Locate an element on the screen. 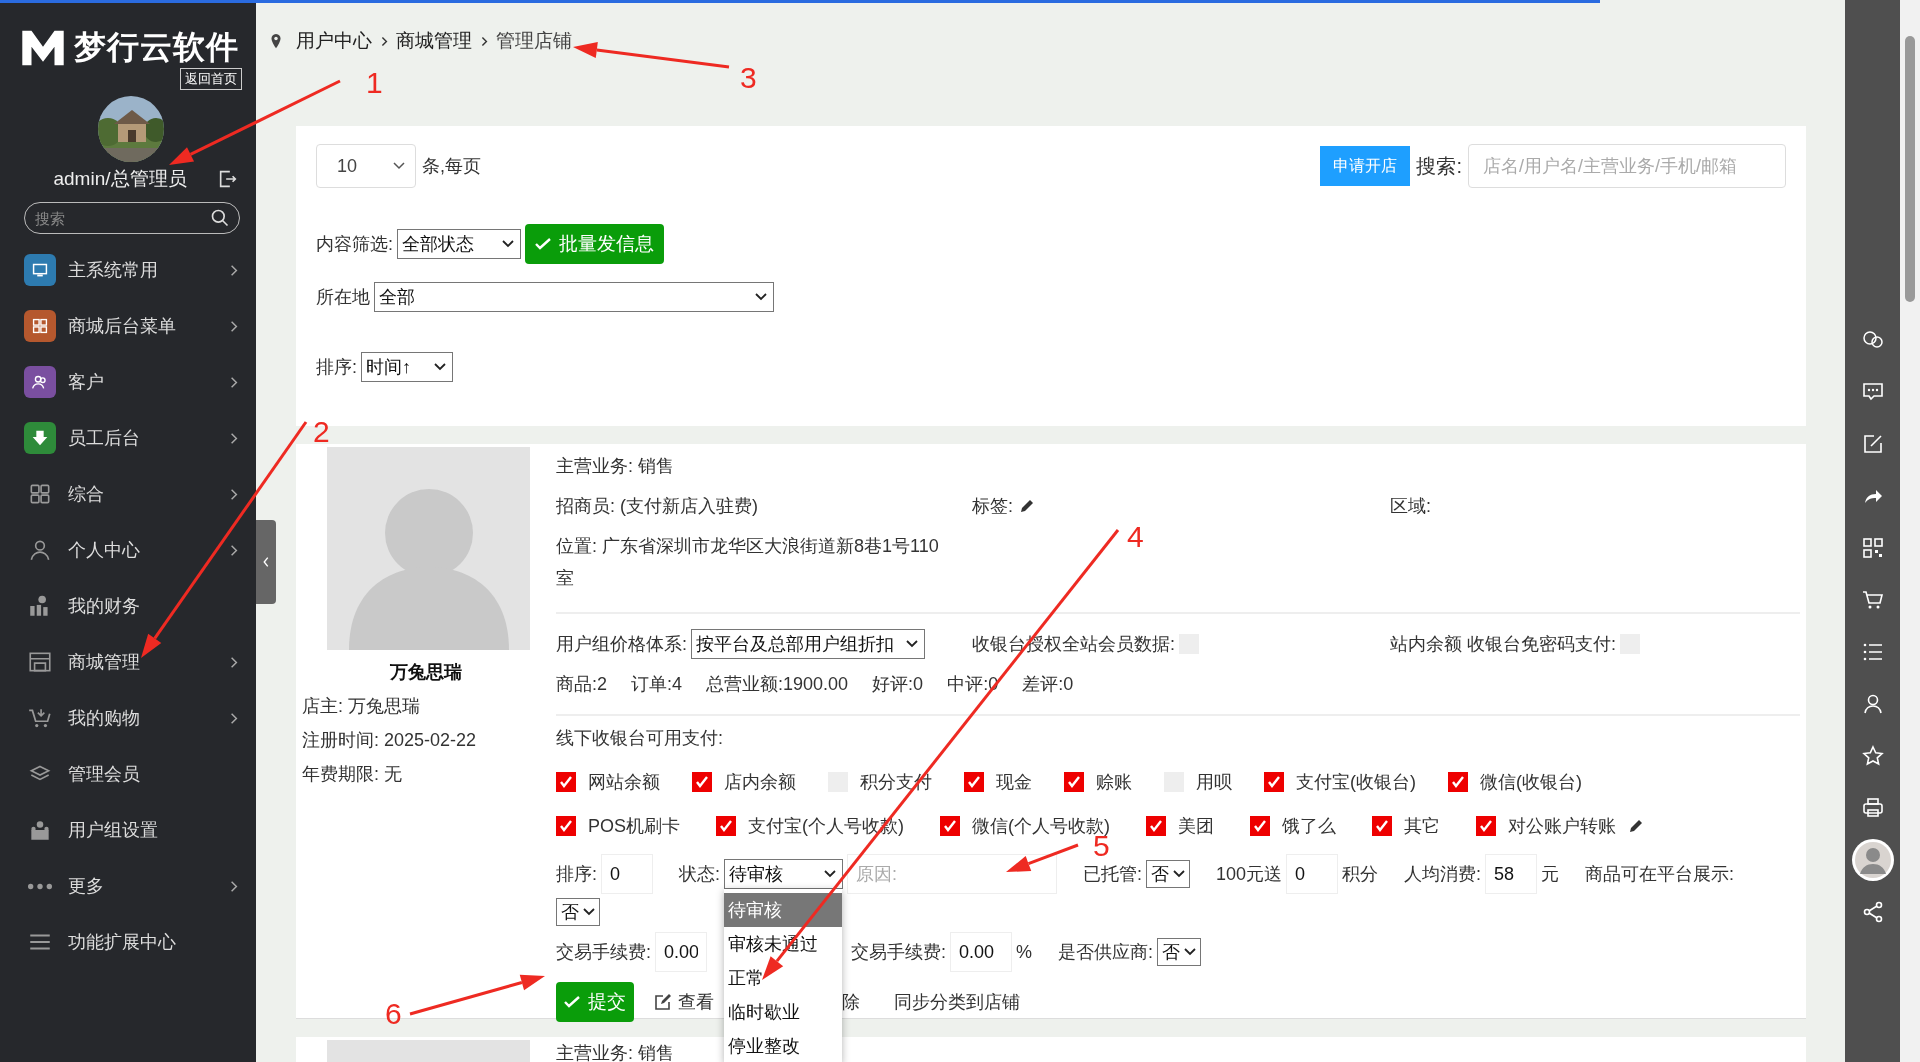 This screenshot has height=1062, width=1920. view-link: 查看 is located at coordinates (696, 1002).